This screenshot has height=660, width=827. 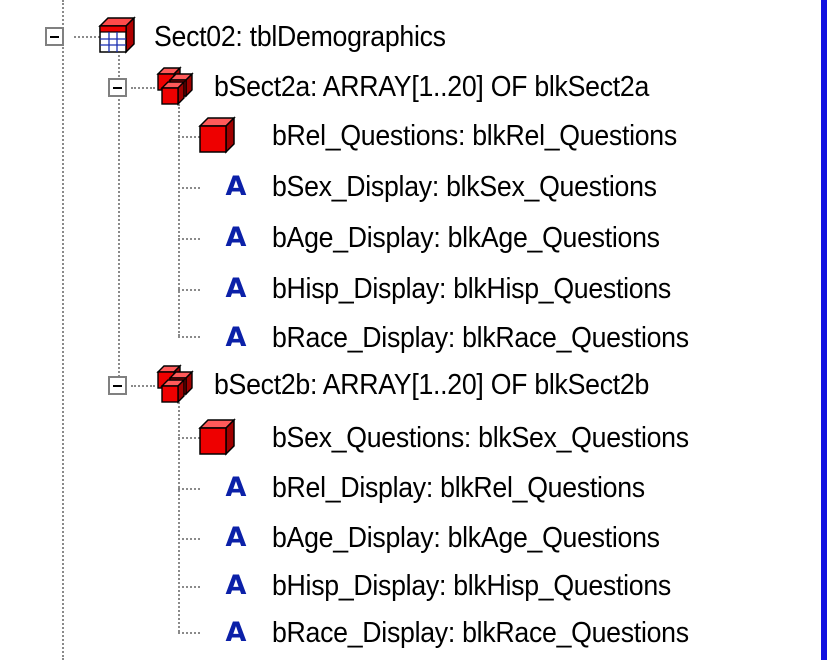 I want to click on tree-node-block: bSex_Questions: blkSex_Questions, so click(x=498, y=438).